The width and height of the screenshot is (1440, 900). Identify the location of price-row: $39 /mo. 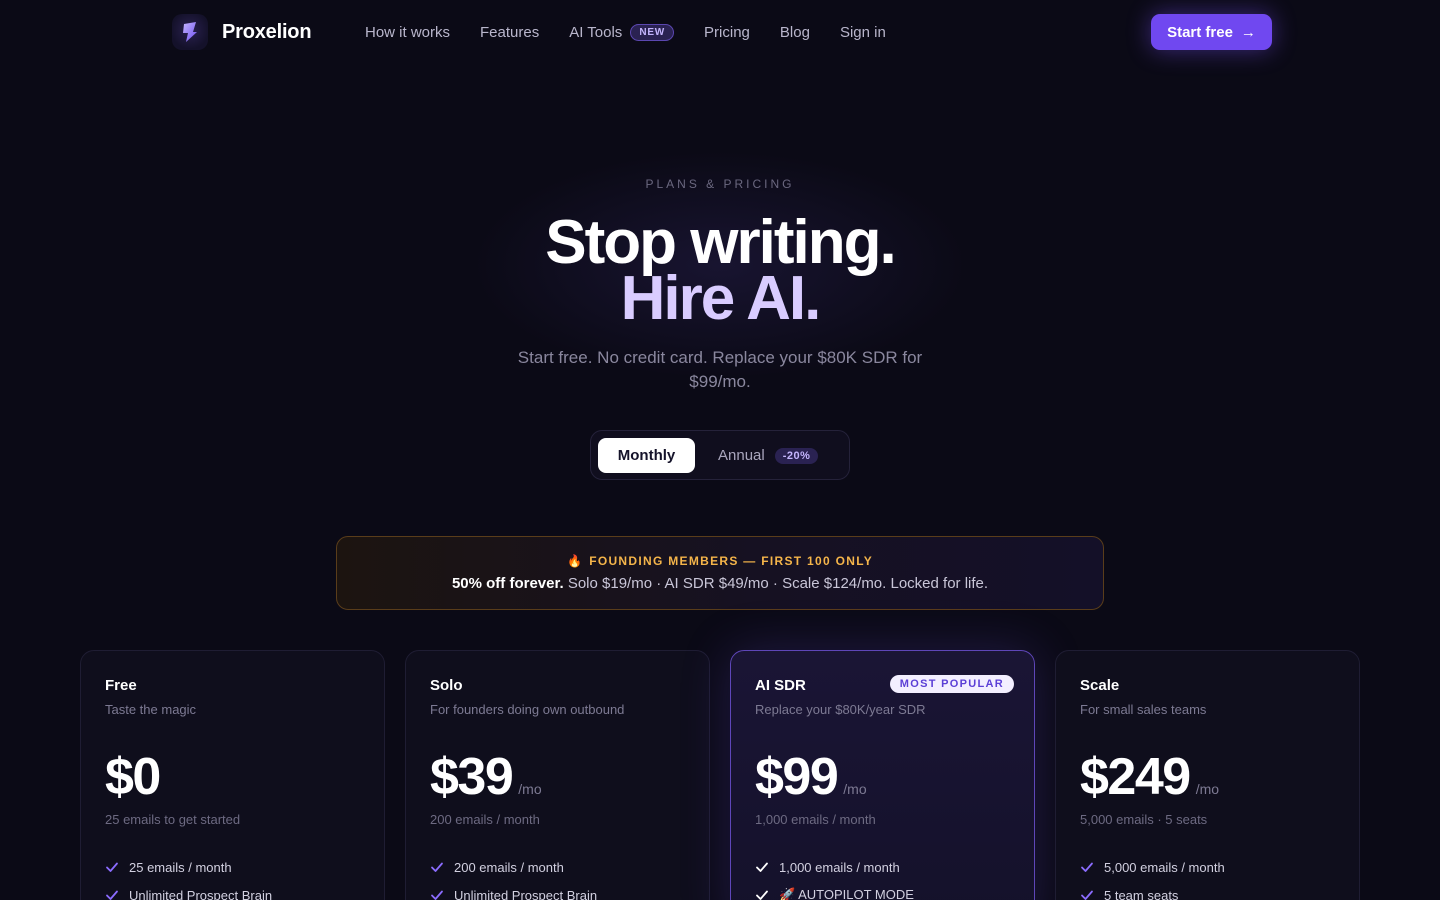
(486, 777).